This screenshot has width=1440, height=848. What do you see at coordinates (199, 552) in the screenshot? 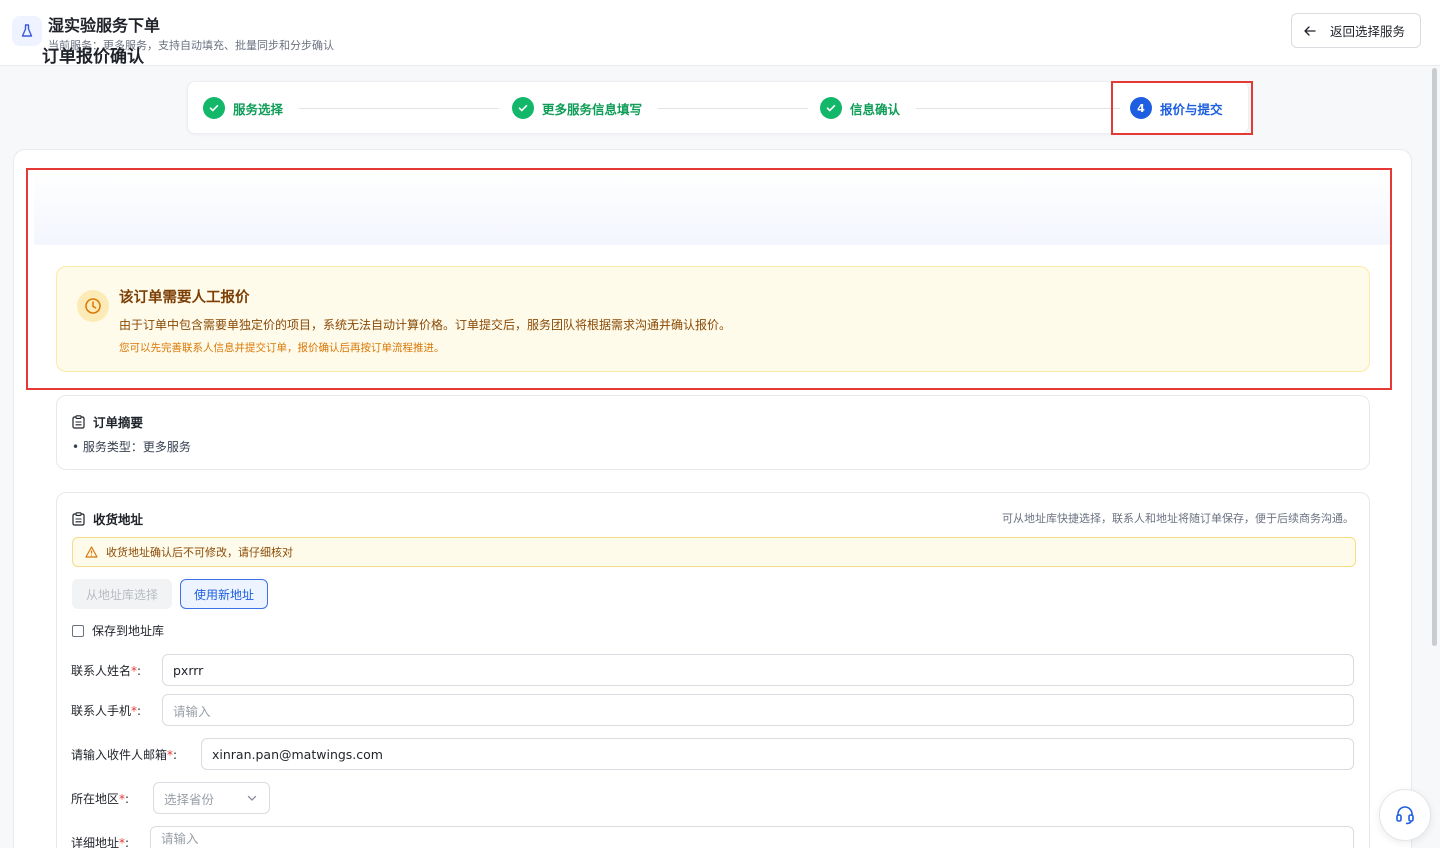
I see `address-warning-text: 收货地址确认后不可修改，请仔细核对` at bounding box center [199, 552].